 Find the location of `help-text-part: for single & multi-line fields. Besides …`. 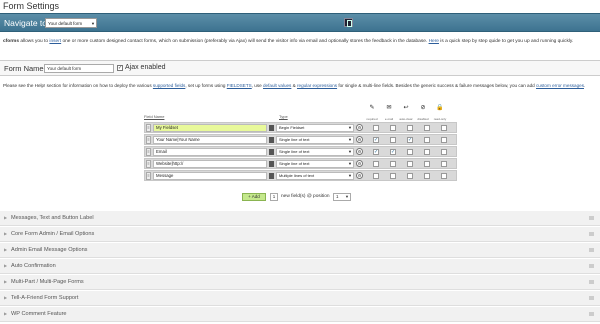

help-text-part: for single & multi-line fields. Besides … is located at coordinates (436, 85).